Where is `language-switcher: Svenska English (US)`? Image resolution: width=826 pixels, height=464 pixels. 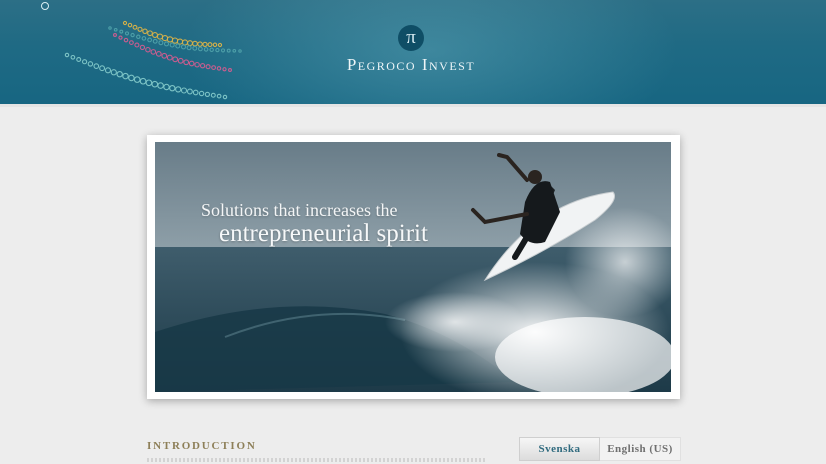 language-switcher: Svenska English (US) is located at coordinates (600, 449).